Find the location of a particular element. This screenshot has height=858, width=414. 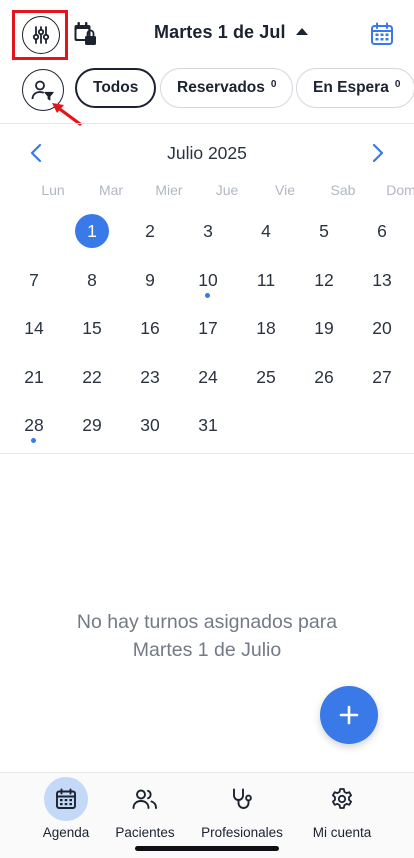

calendar-day: 12 is located at coordinates (324, 285).